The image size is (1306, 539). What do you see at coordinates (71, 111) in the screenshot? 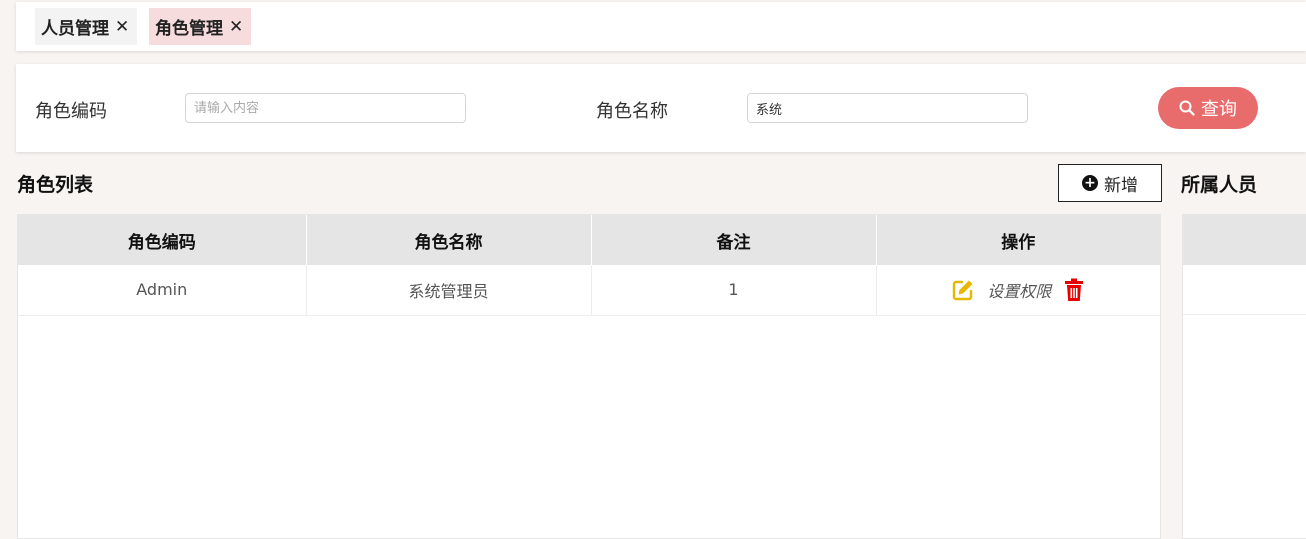
I see `role-code-label: 角色编码` at bounding box center [71, 111].